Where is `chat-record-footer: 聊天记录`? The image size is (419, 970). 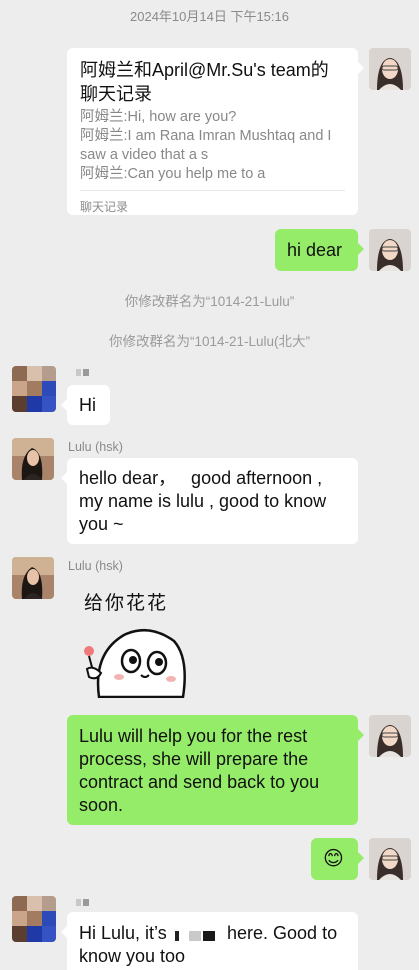
chat-record-footer: 聊天记录 is located at coordinates (104, 207).